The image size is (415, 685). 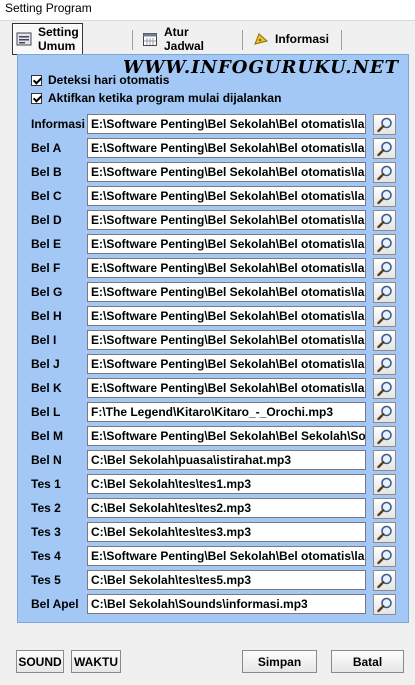 What do you see at coordinates (46, 316) in the screenshot?
I see `sound-row-label: Bel H` at bounding box center [46, 316].